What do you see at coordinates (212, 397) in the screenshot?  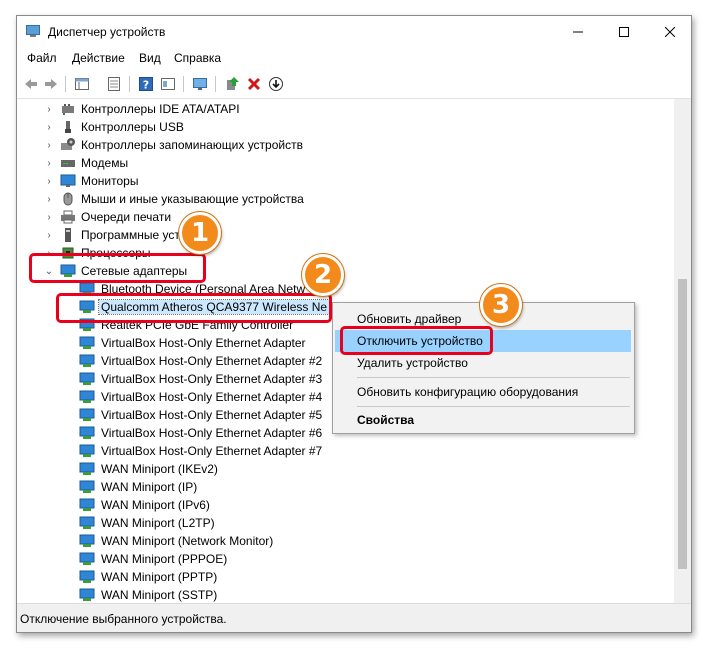 I see `tree-item-label: VirtualBox Host-Only Ethernet Adapter #4` at bounding box center [212, 397].